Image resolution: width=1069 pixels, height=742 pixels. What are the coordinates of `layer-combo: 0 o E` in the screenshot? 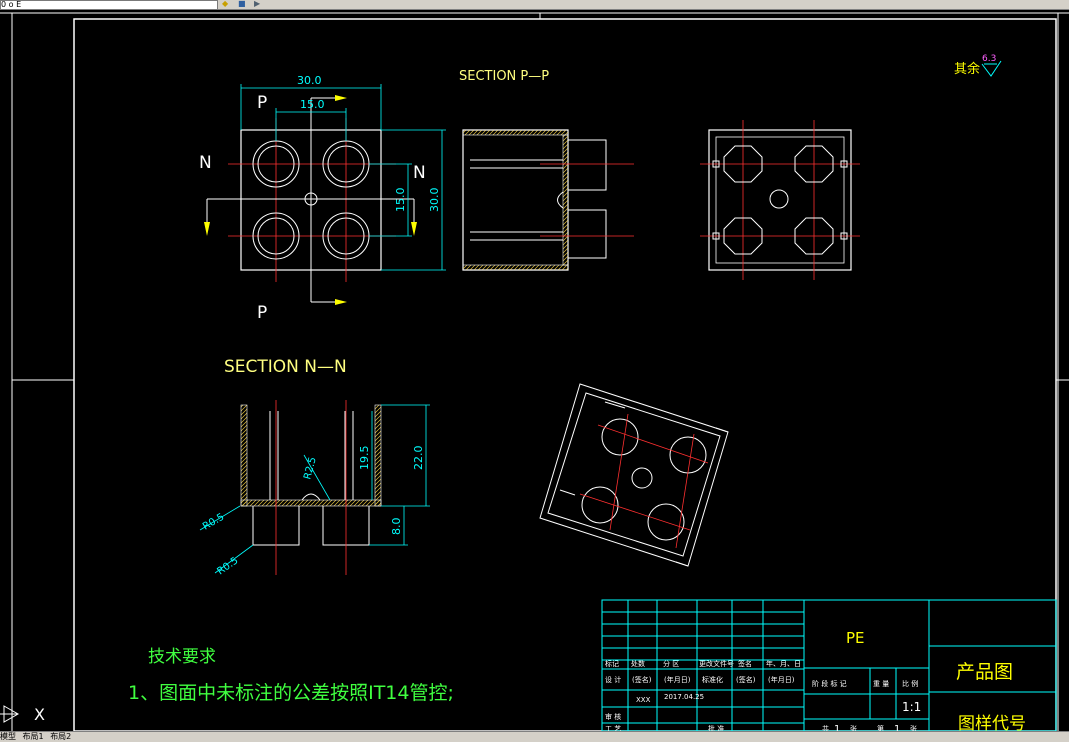 It's located at (109, 5).